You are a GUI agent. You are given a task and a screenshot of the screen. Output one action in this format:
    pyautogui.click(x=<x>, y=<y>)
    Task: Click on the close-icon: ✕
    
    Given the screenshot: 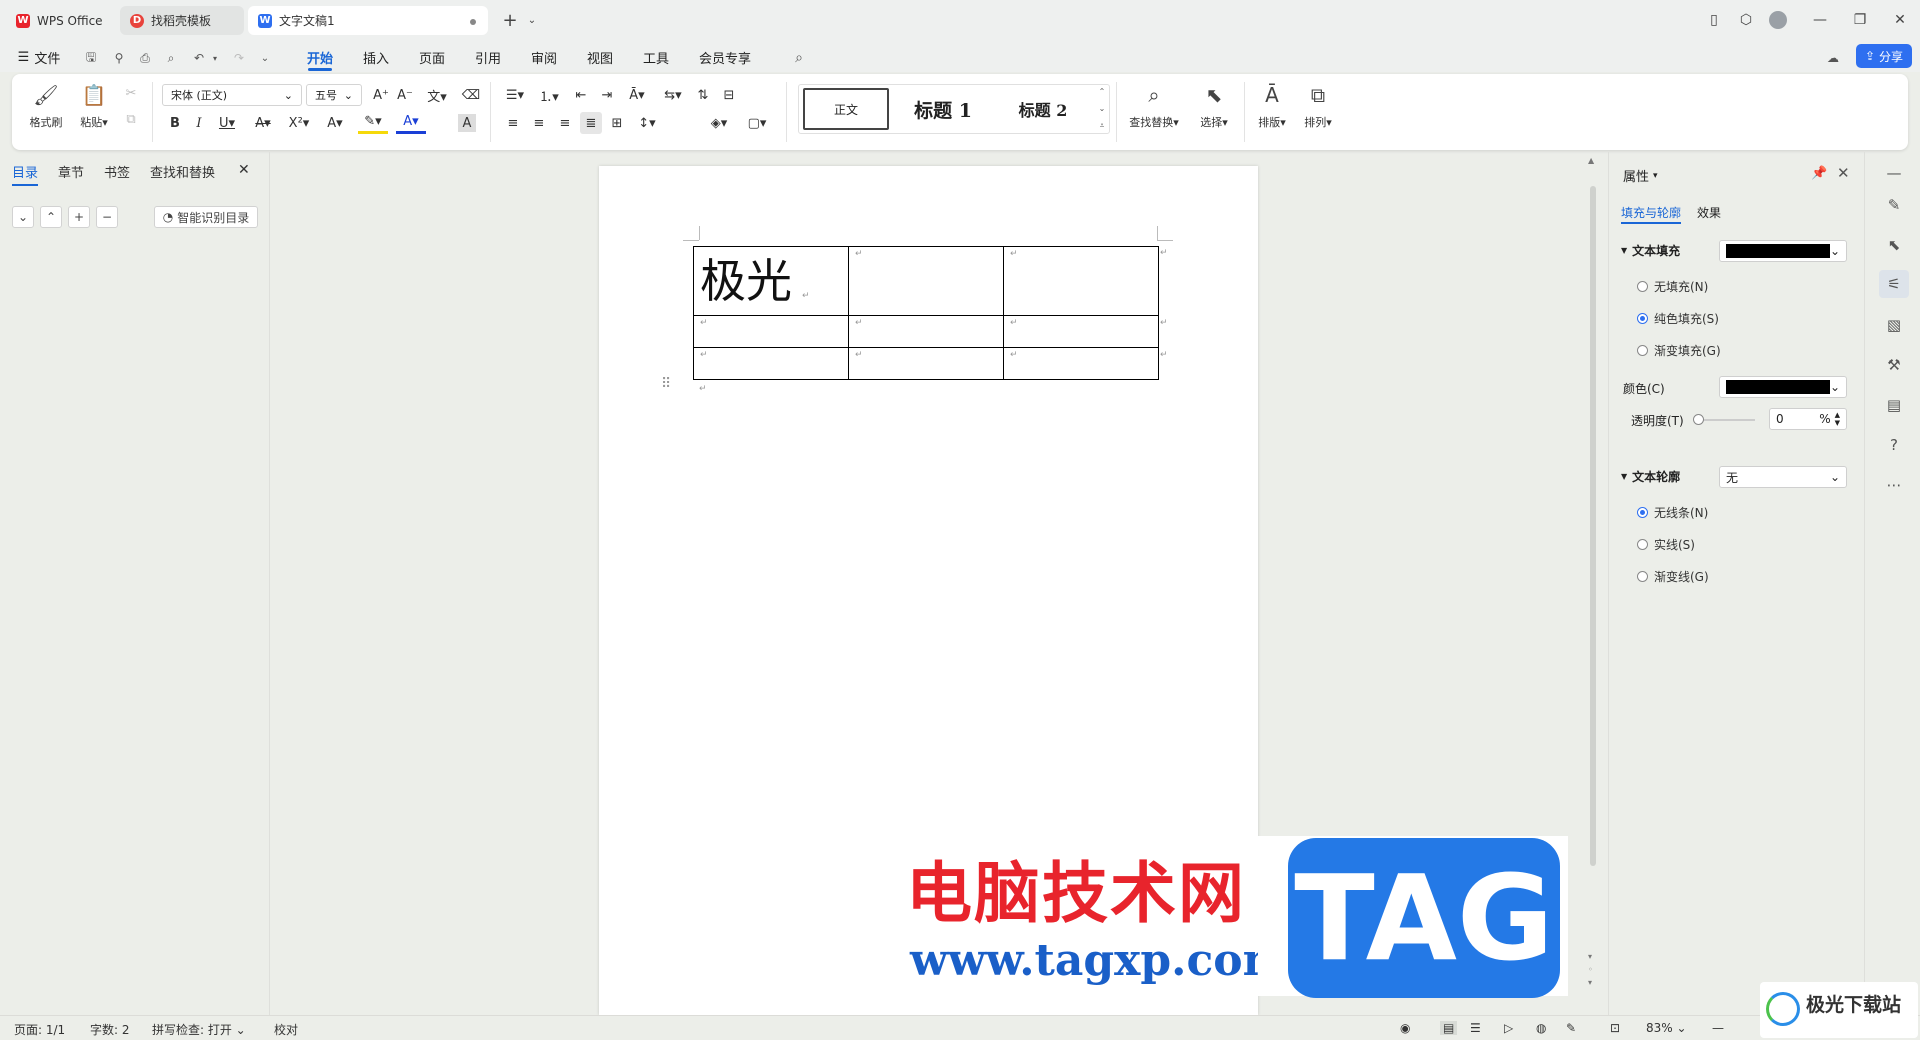 What is the action you would take?
    pyautogui.click(x=1843, y=173)
    